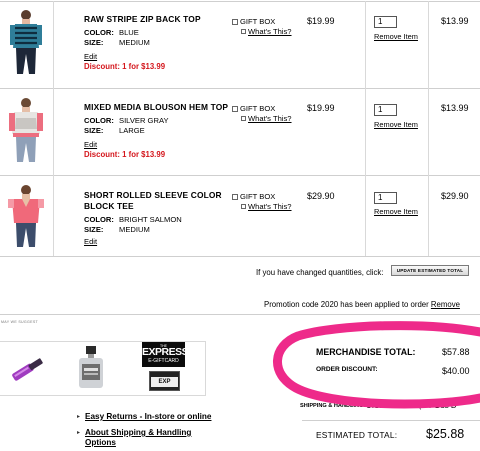  What do you see at coordinates (165, 354) in the screenshot?
I see `gift-card-image: THE EXPRESS E-GIFTCARD` at bounding box center [165, 354].